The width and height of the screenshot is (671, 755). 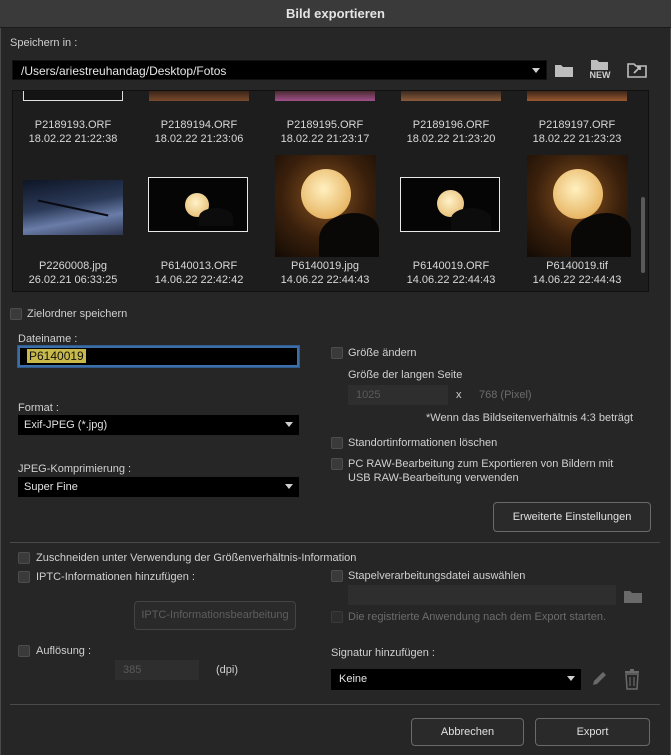 I want to click on save-in-label: Speichern in :, so click(x=44, y=43).